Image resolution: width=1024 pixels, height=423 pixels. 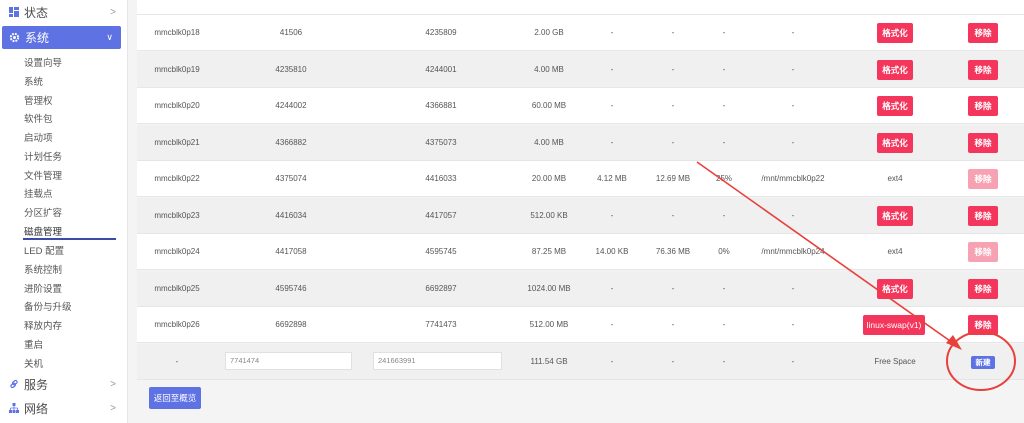 I want to click on cell-start: 4235810, so click(x=291, y=69).